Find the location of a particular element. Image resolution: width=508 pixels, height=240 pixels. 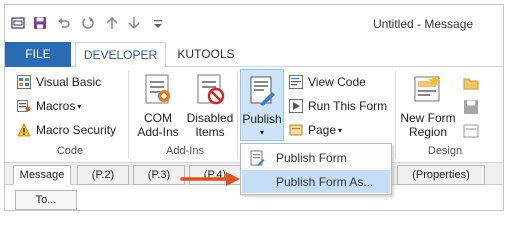

down-arrow-icon is located at coordinates (134, 23).